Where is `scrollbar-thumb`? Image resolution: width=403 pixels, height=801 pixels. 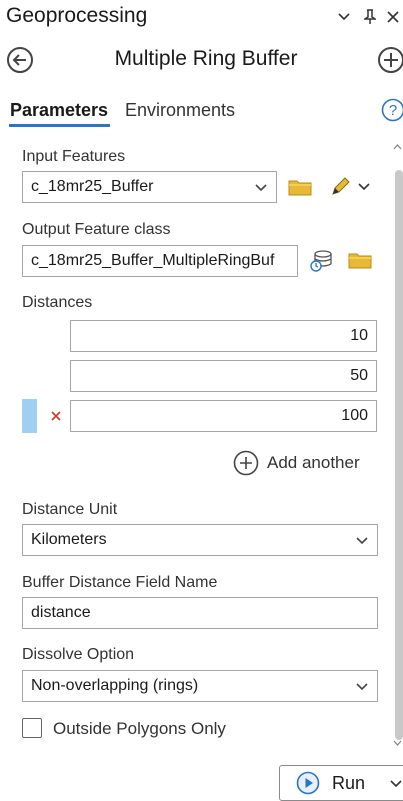
scrollbar-thumb is located at coordinates (399, 455).